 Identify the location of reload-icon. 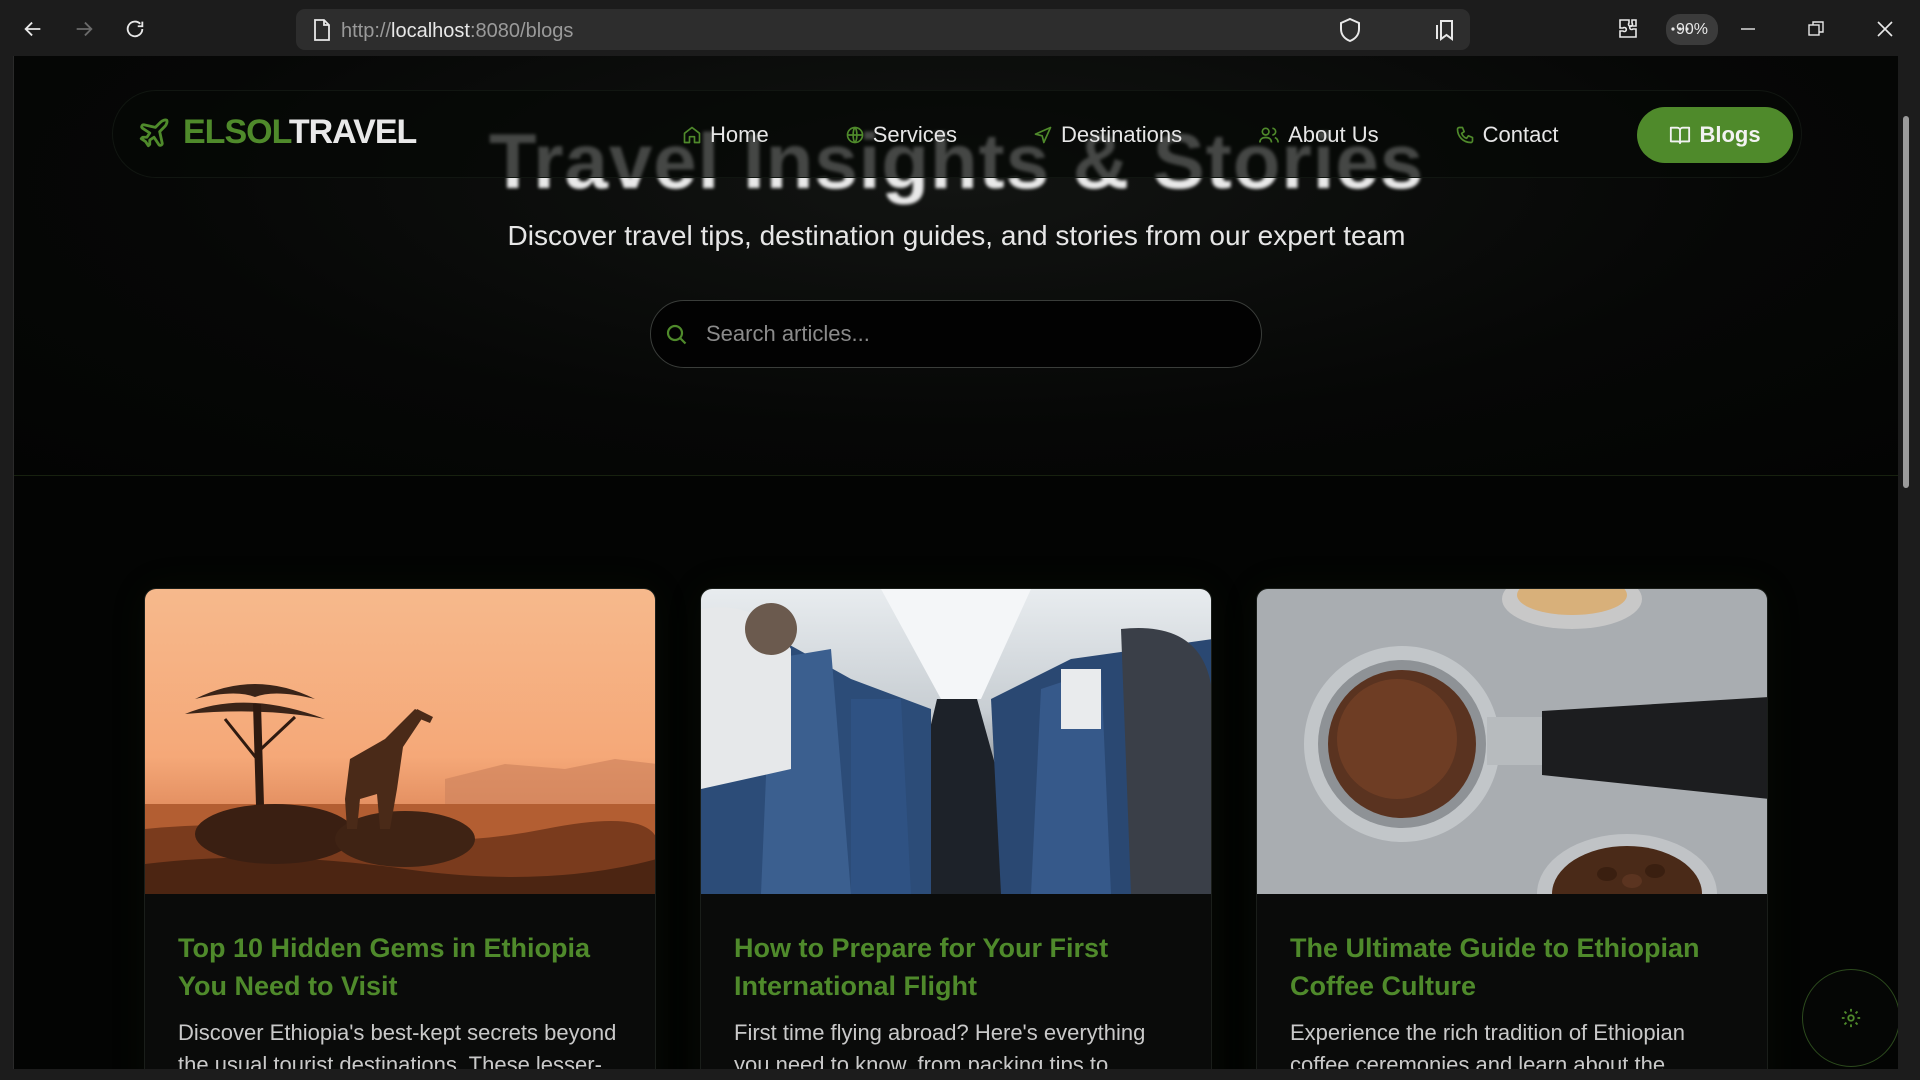
(135, 29).